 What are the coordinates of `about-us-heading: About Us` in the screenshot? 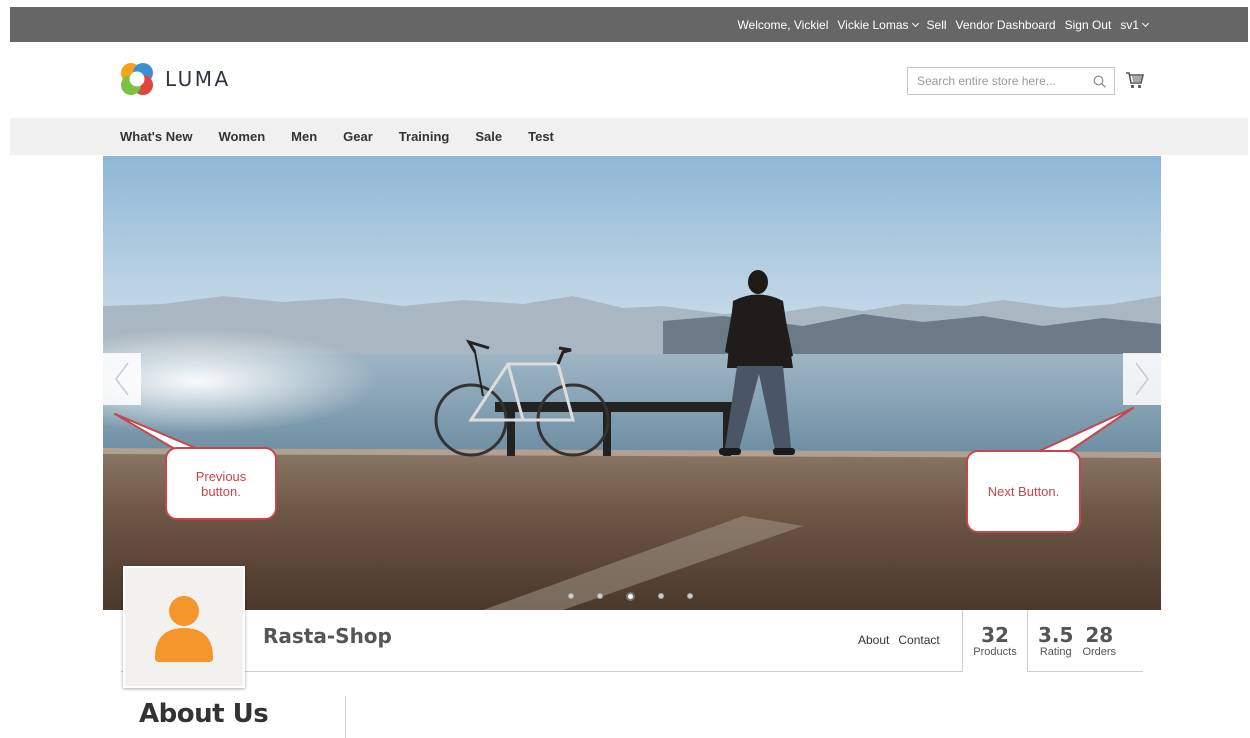 It's located at (204, 714).